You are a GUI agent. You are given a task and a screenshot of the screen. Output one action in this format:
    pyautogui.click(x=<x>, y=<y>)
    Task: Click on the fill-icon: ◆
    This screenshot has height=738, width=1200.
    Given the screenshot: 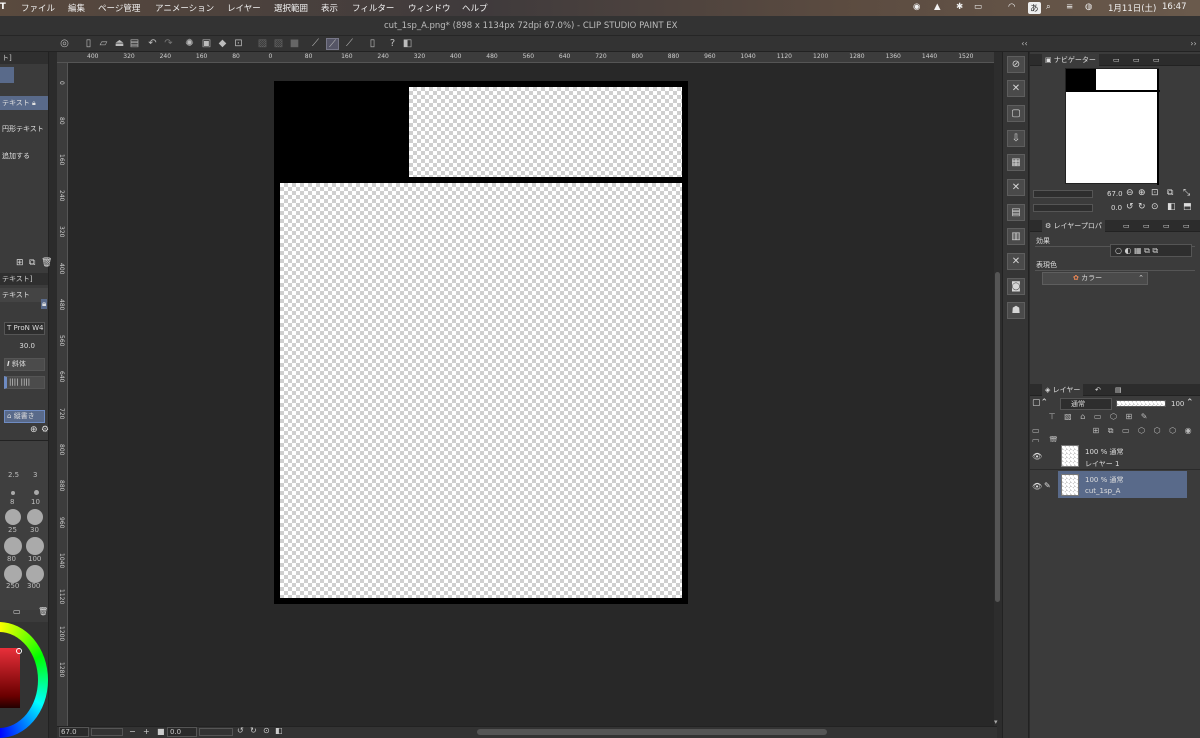 What is the action you would take?
    pyautogui.click(x=222, y=44)
    